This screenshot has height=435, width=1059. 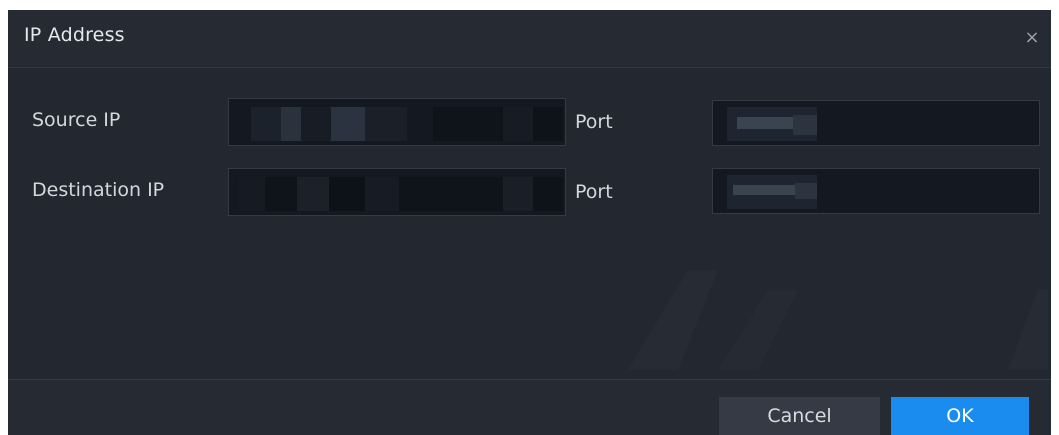 What do you see at coordinates (799, 416) in the screenshot?
I see `cancel-button: Cancel` at bounding box center [799, 416].